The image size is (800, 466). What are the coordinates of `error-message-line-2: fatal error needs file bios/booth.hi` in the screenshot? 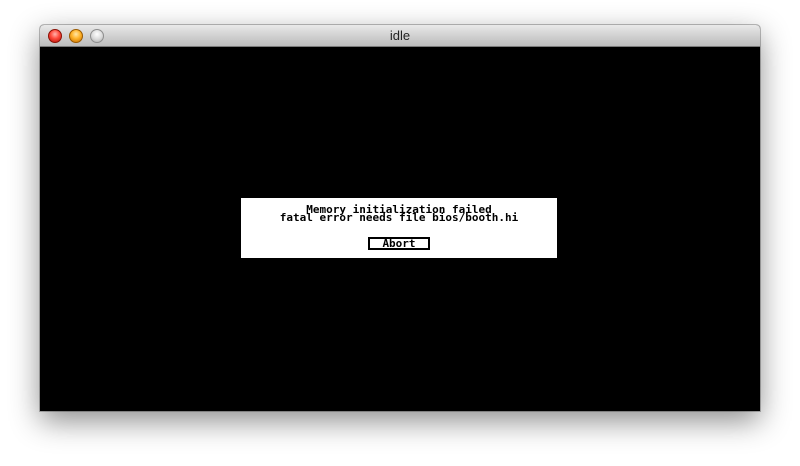 It's located at (399, 217).